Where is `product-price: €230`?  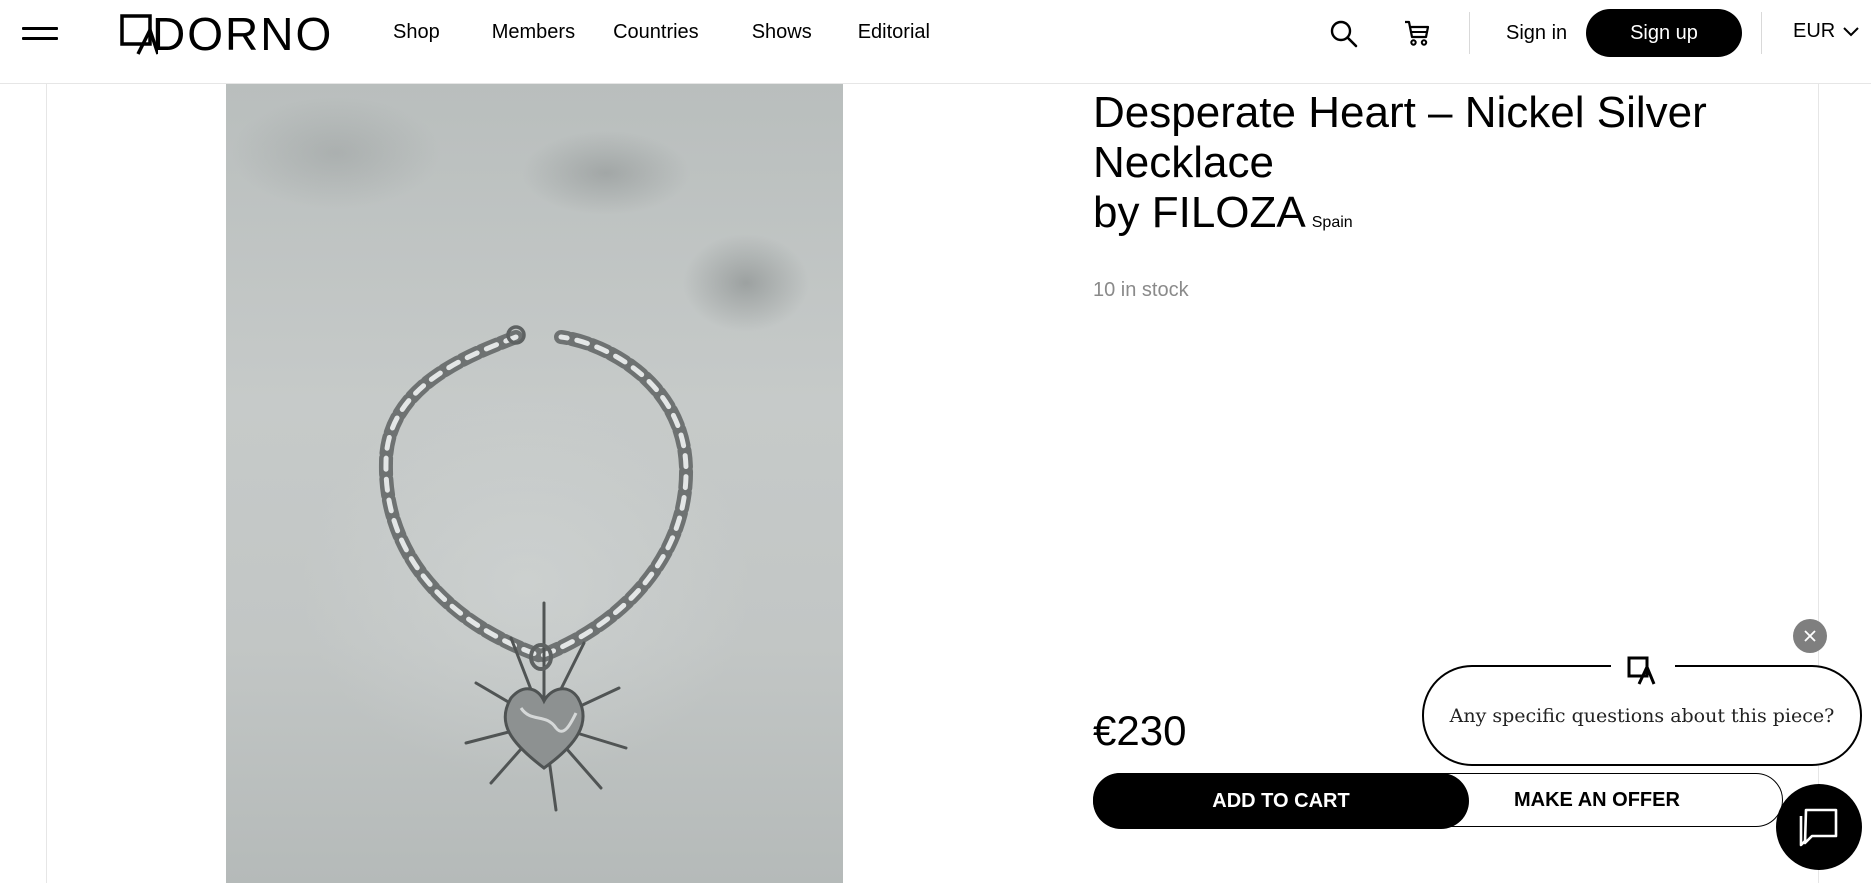
product-price: €230 is located at coordinates (1140, 730).